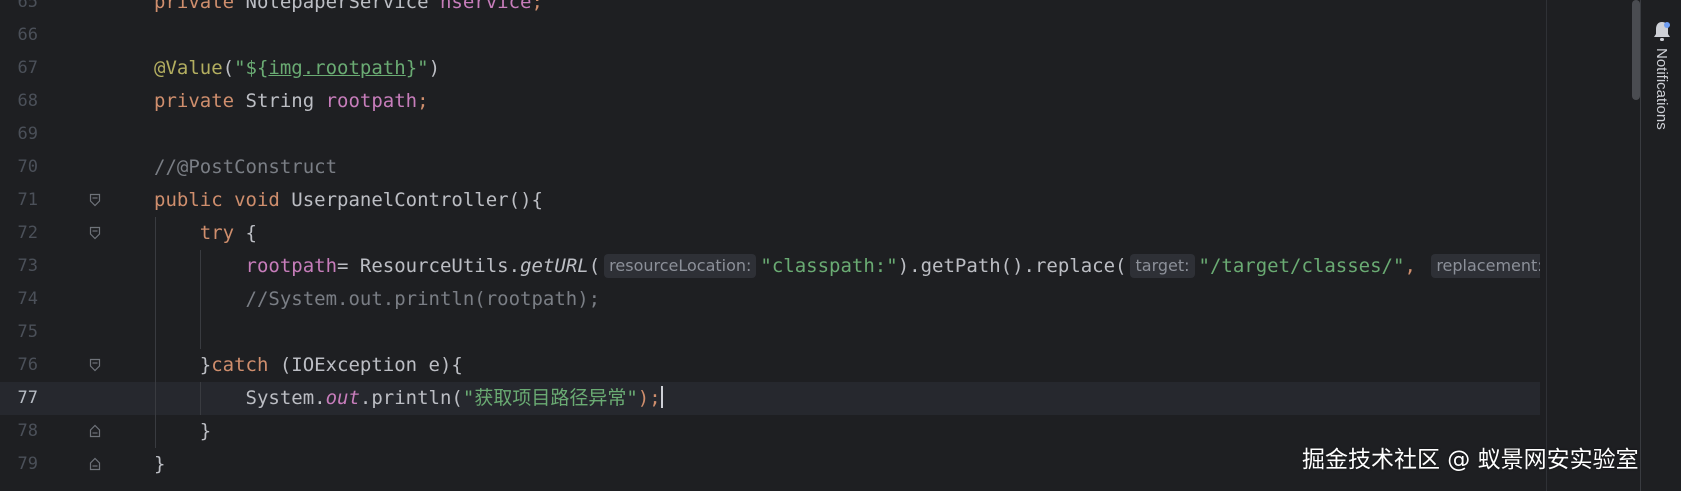  I want to click on code-token: void, so click(263, 200).